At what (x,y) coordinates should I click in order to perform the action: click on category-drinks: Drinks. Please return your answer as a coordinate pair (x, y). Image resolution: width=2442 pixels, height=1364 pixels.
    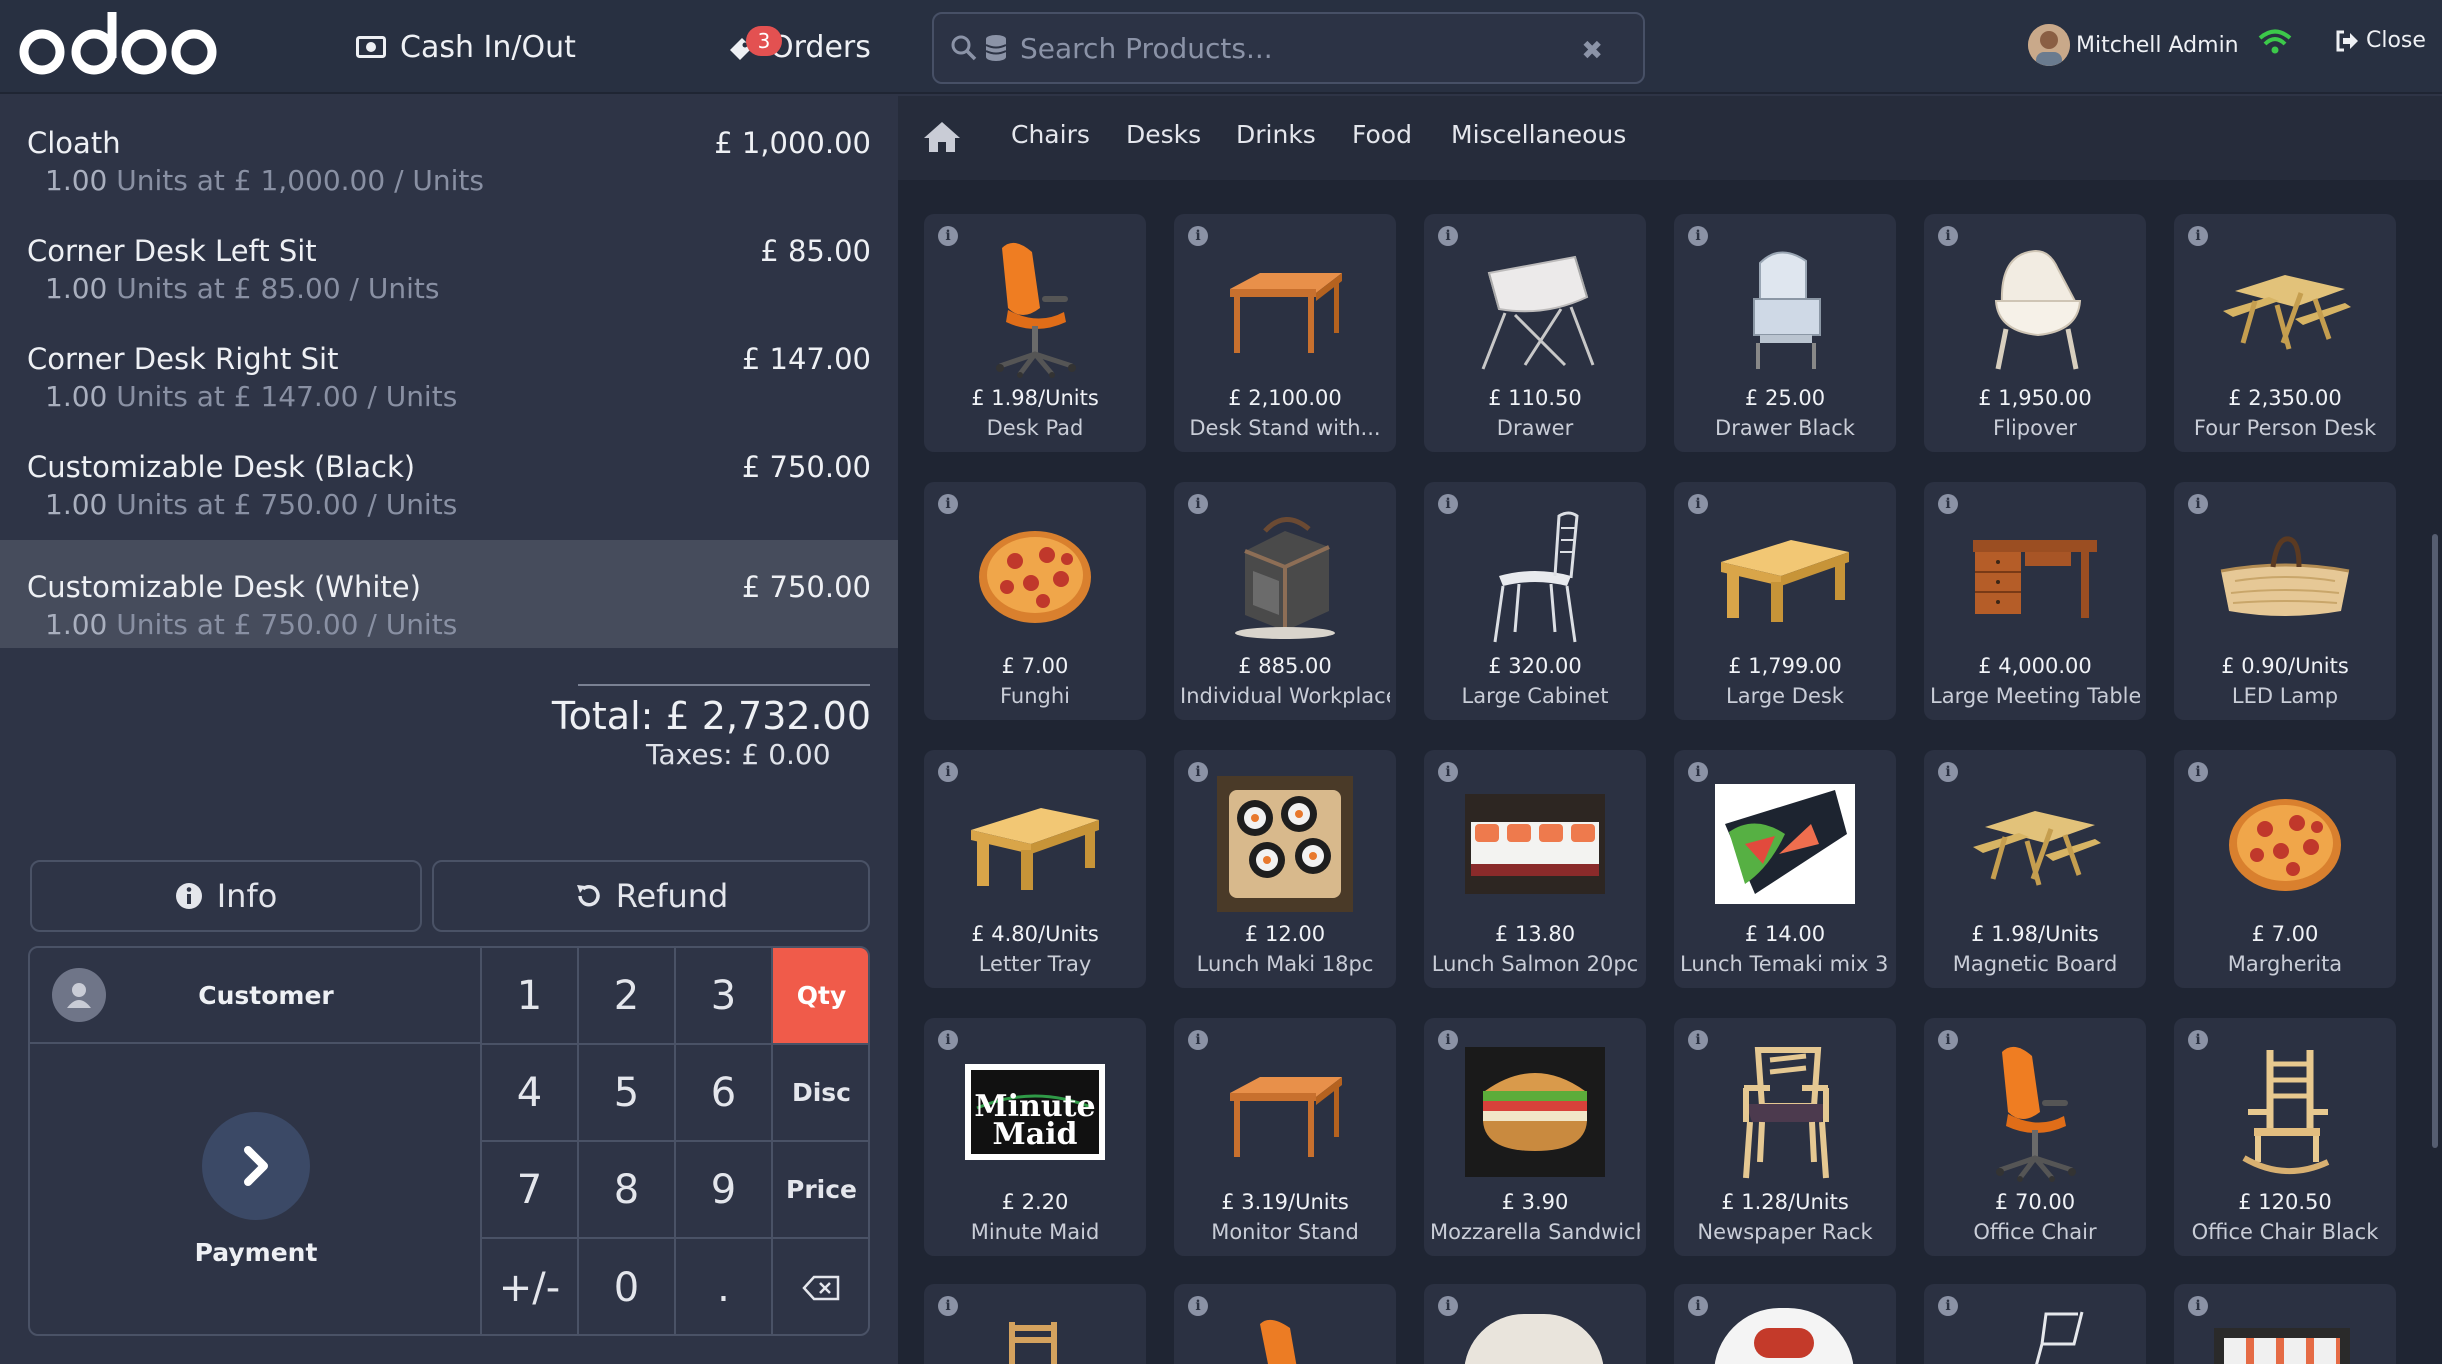
    Looking at the image, I should click on (1276, 134).